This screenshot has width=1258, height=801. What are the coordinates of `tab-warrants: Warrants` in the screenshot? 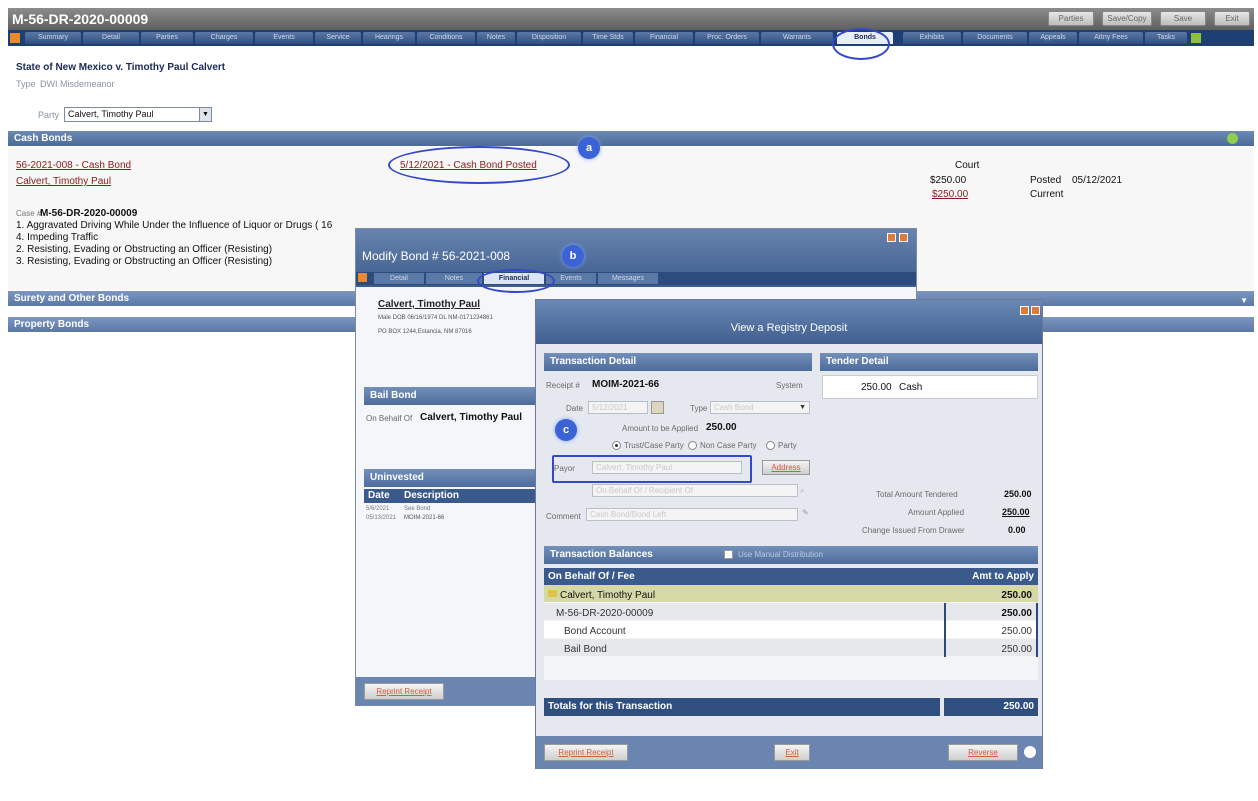 It's located at (797, 38).